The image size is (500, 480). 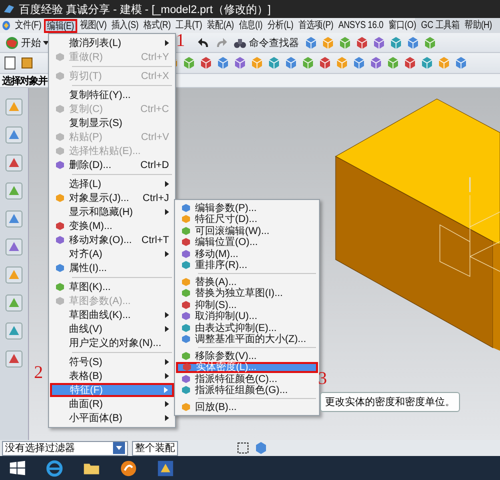 What do you see at coordinates (112, 165) in the screenshot?
I see `menu-item: 删除(D)... Ctrl+D` at bounding box center [112, 165].